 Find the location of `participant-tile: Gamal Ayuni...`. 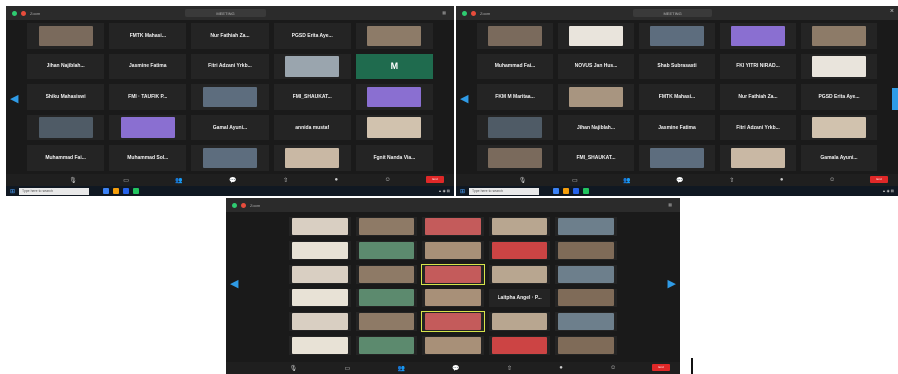

participant-tile: Gamal Ayuni... is located at coordinates (230, 127).